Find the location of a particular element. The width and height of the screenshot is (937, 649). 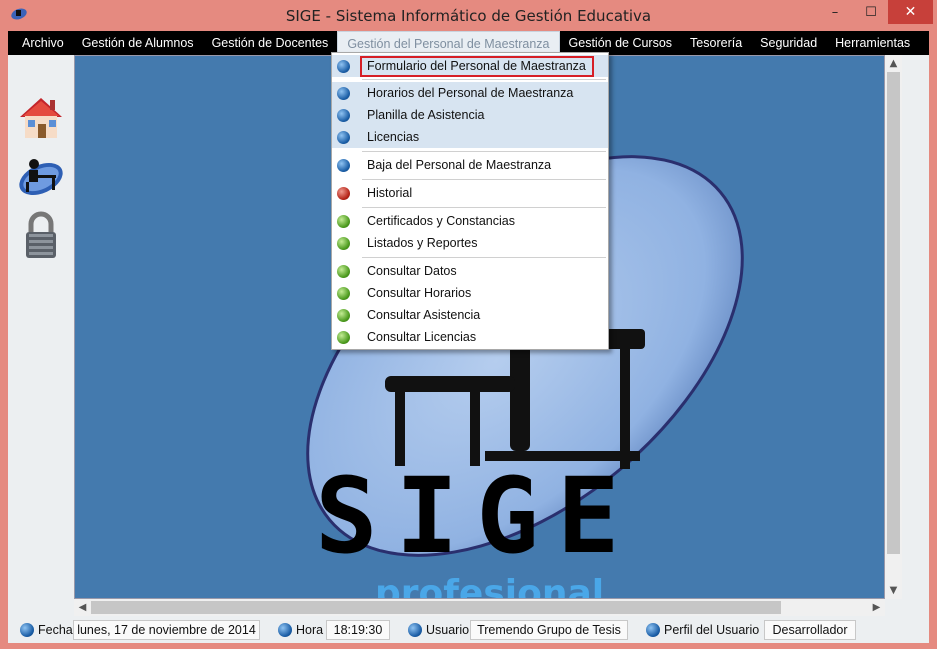

dropdown-item-label: Historial is located at coordinates (390, 193).